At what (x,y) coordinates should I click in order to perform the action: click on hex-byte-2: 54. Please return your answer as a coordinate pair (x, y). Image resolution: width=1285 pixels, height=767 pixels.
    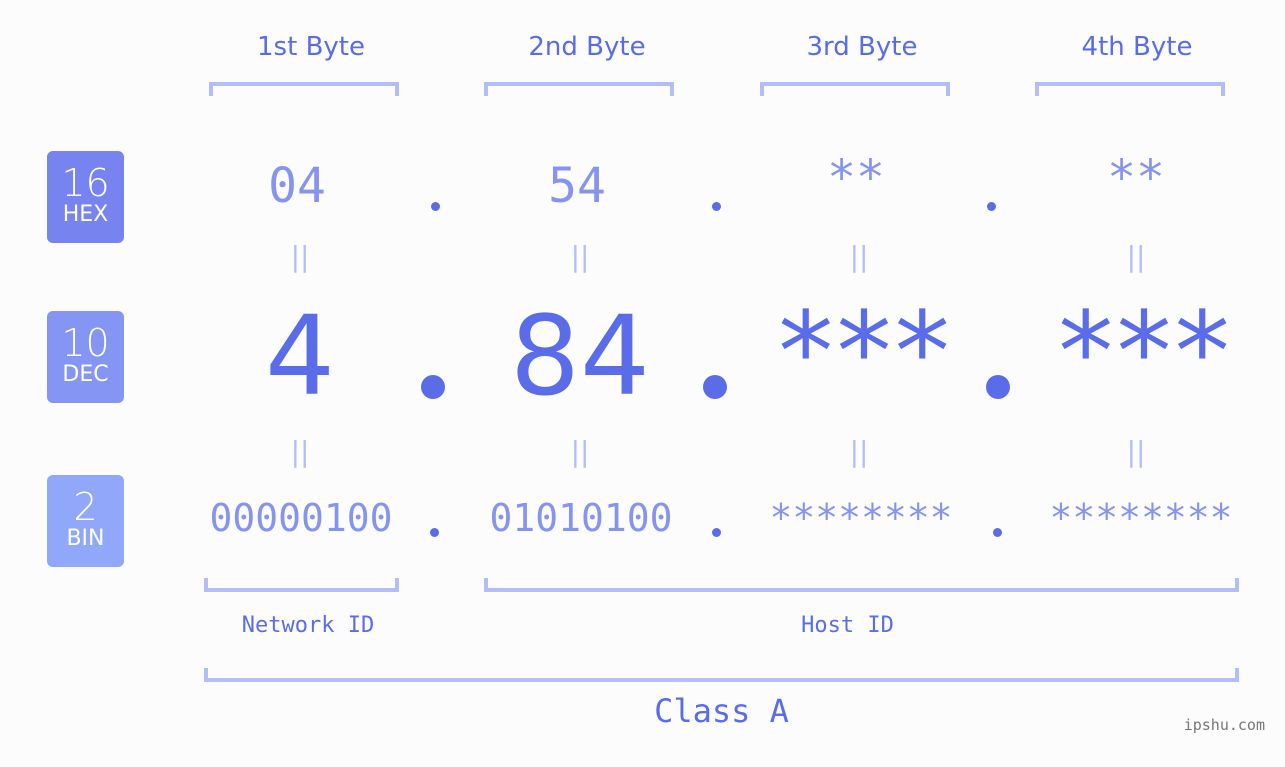
    Looking at the image, I should click on (577, 186).